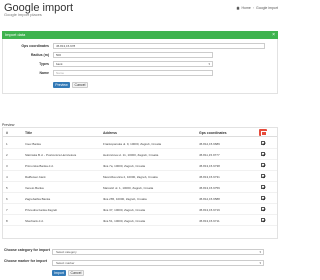  I want to click on types-select: bank ▾, so click(133, 64).